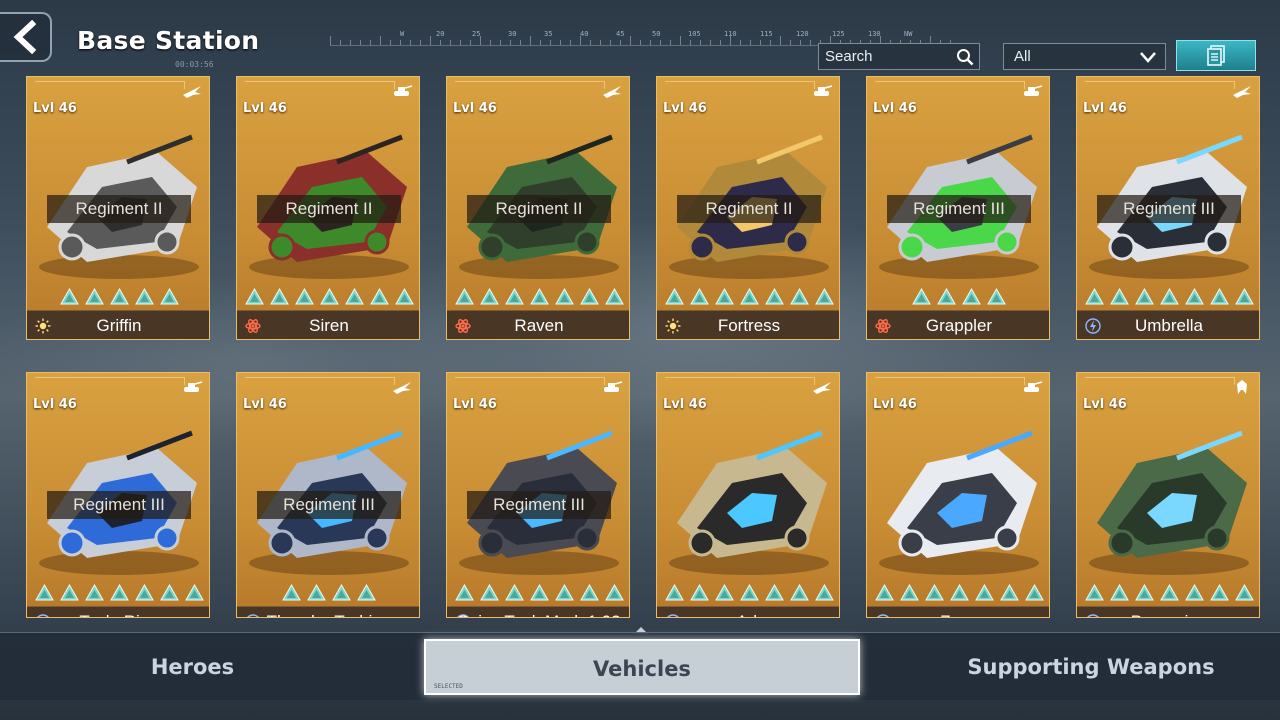 This screenshot has height=720, width=1280. I want to click on tab-heroes-label: Heroes, so click(192, 667).